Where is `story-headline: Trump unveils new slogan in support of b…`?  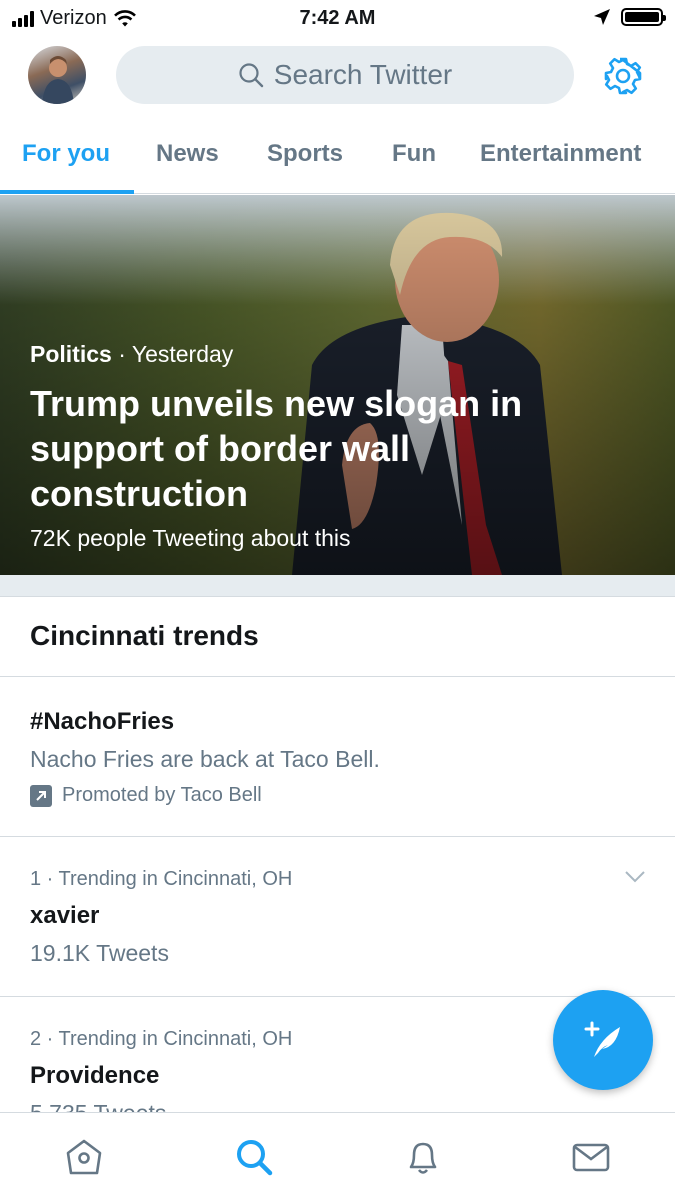 story-headline: Trump unveils new slogan in support of b… is located at coordinates (310, 448).